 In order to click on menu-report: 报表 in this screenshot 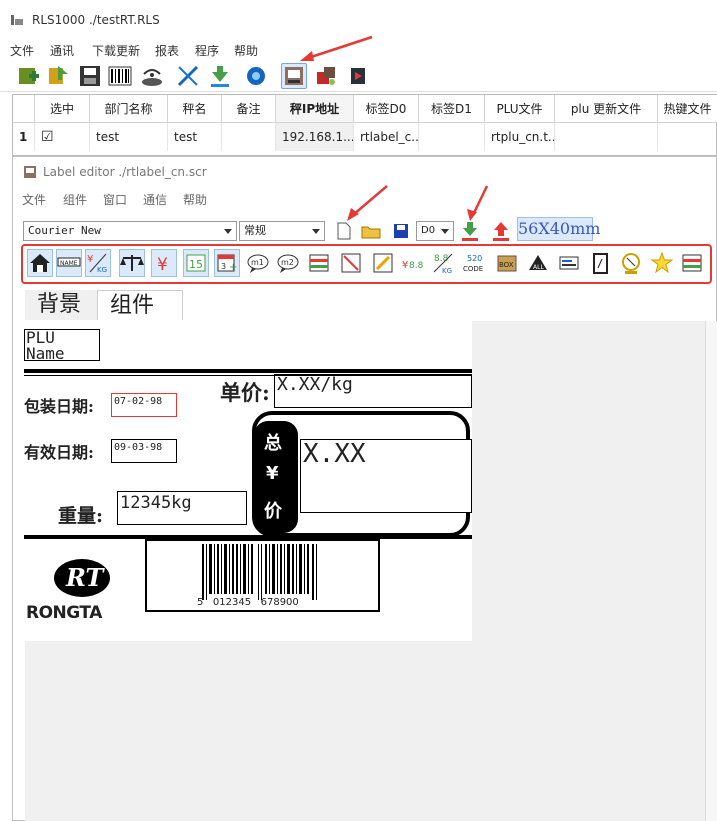, I will do `click(167, 50)`.